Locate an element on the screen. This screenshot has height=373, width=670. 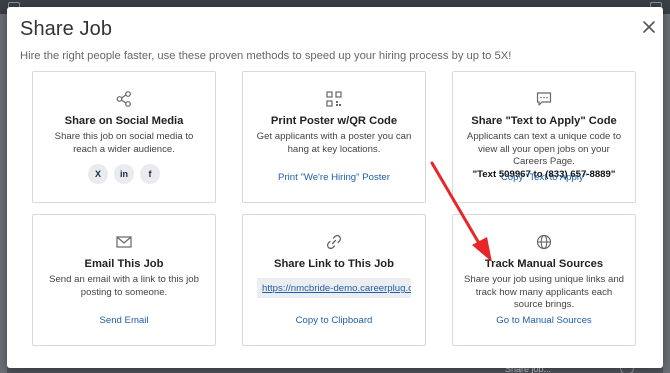
link-icon is located at coordinates (334, 242).